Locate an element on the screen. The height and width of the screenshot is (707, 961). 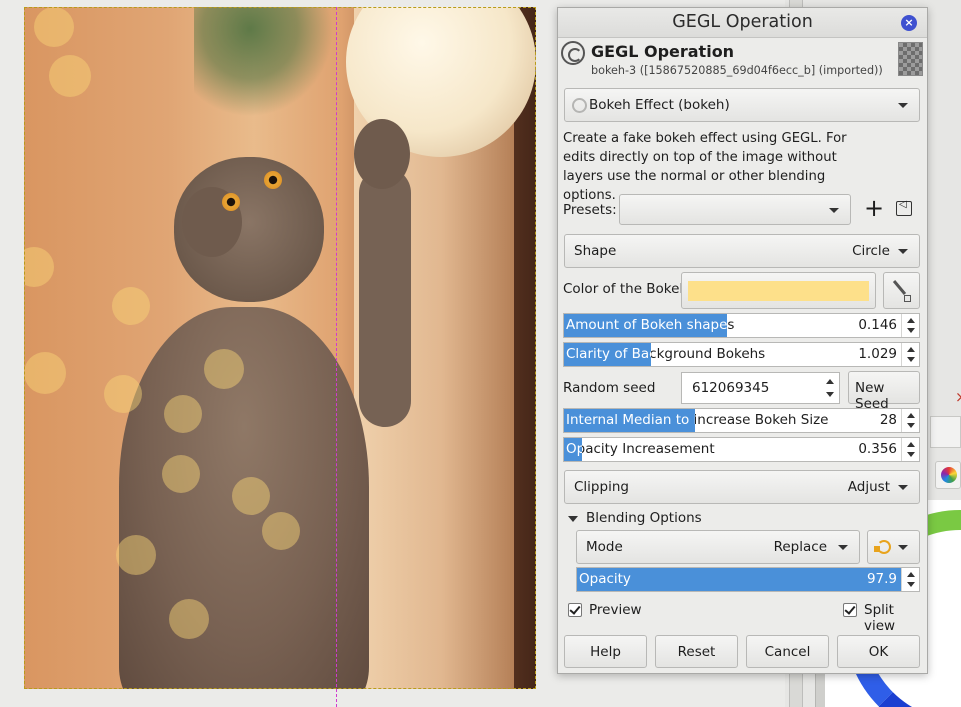
cancel-button: Cancel is located at coordinates (787, 651).